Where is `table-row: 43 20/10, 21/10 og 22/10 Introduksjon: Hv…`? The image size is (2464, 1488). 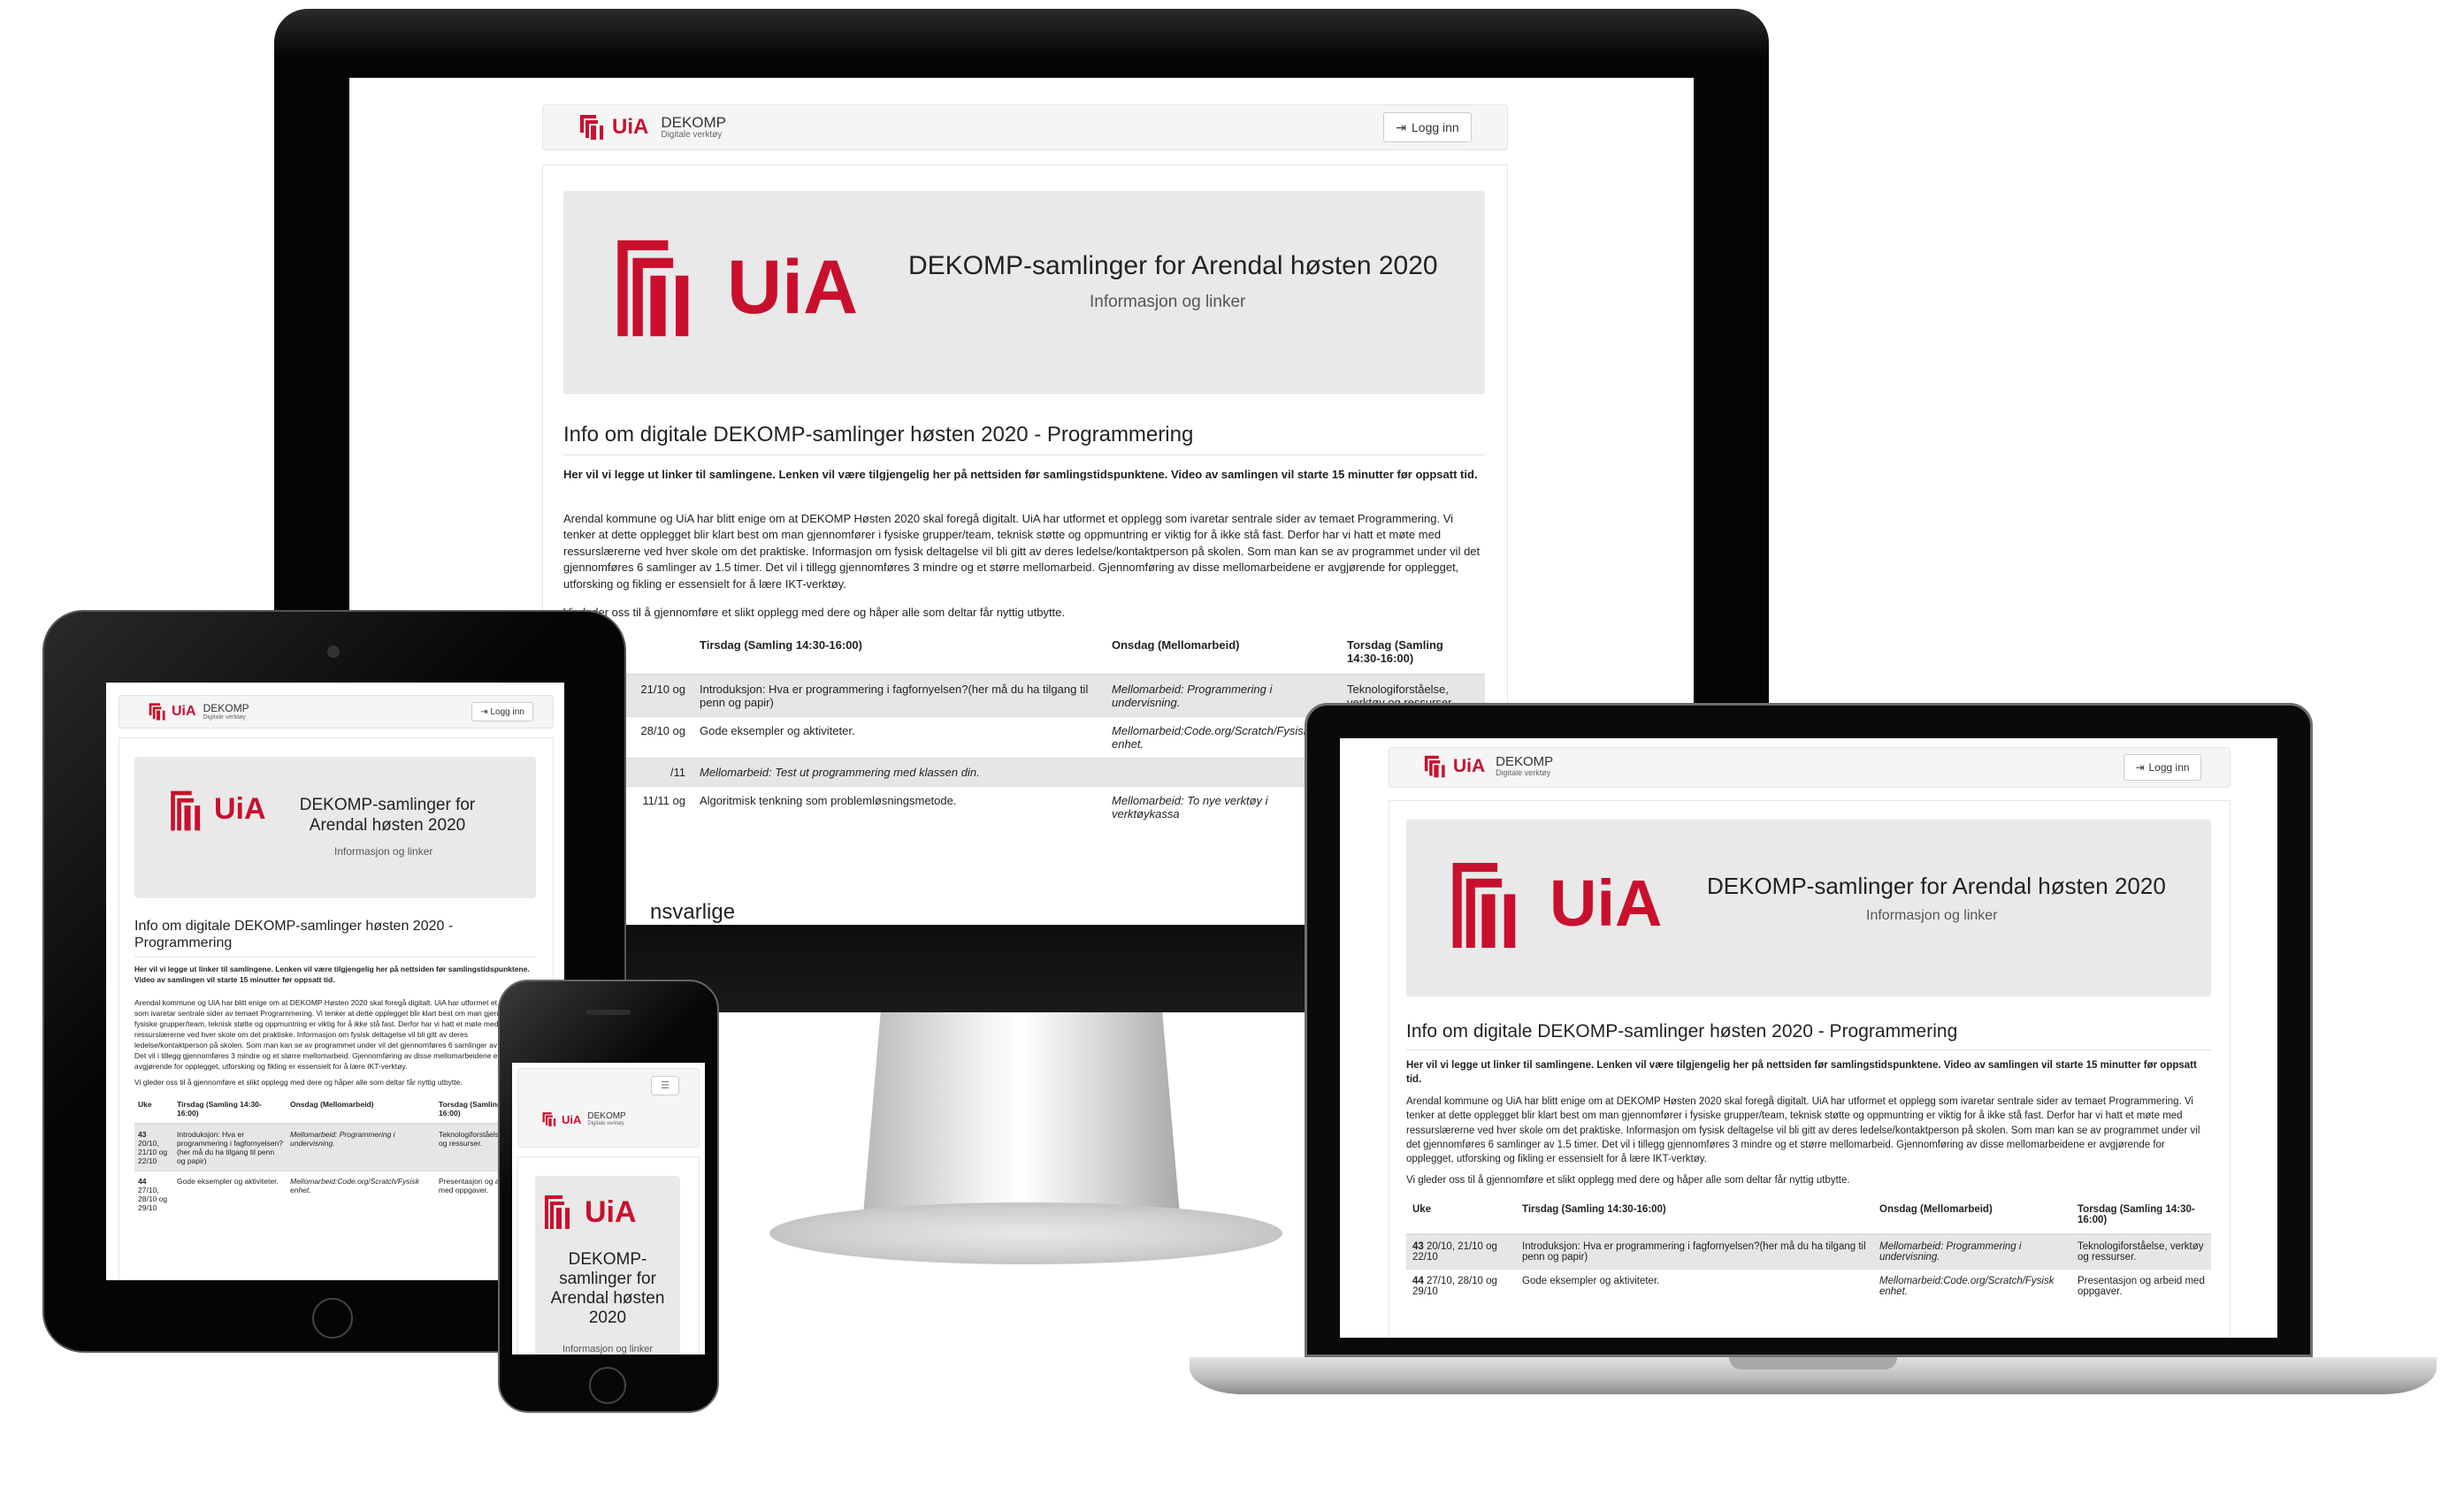 table-row: 43 20/10, 21/10 og 22/10 Introduksjon: Hv… is located at coordinates (335, 1147).